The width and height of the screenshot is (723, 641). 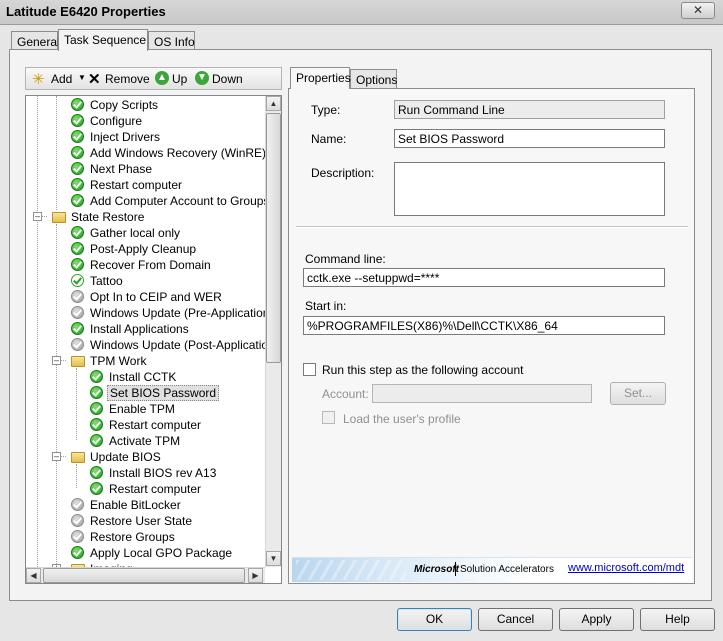 What do you see at coordinates (423, 370) in the screenshot?
I see `run-as-account-label: Run this step as the following account` at bounding box center [423, 370].